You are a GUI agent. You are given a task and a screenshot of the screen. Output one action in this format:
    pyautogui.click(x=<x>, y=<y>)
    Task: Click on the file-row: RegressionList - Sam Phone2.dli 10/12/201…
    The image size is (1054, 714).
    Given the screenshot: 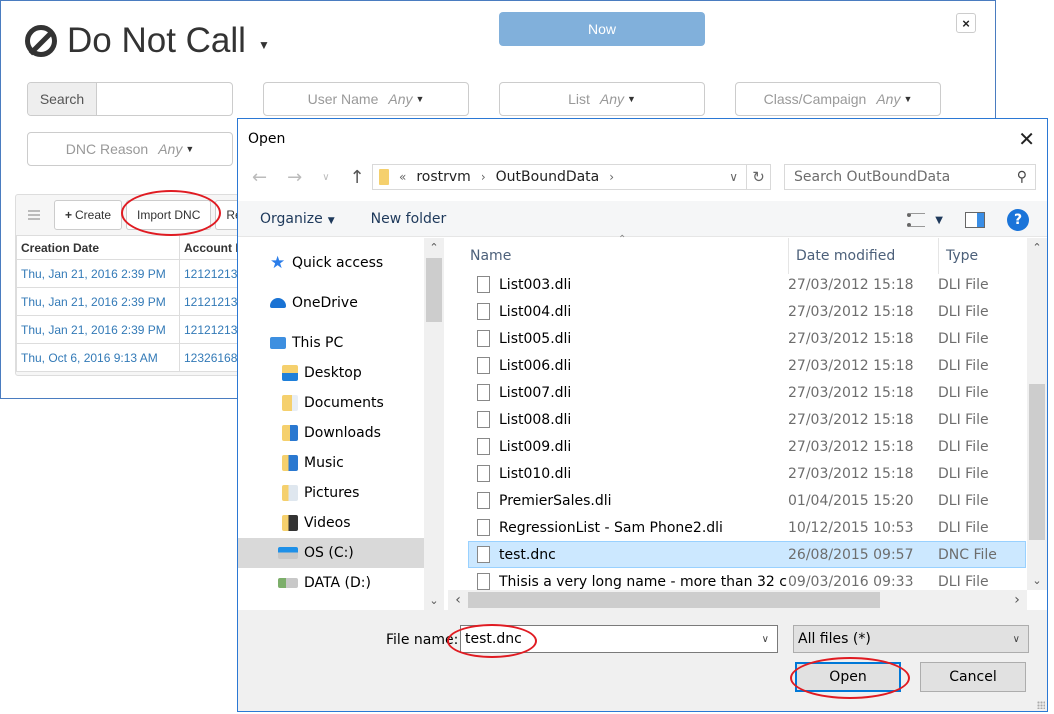 What is the action you would take?
    pyautogui.click(x=747, y=527)
    